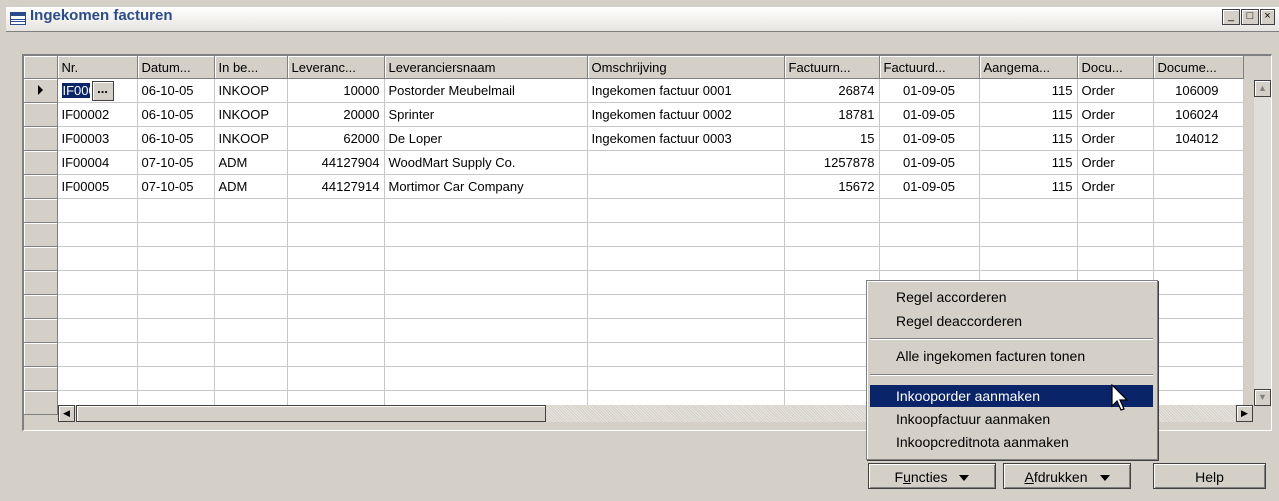 This screenshot has height=501, width=1279. I want to click on column-header-omschrijving: Omschrijving, so click(686, 67).